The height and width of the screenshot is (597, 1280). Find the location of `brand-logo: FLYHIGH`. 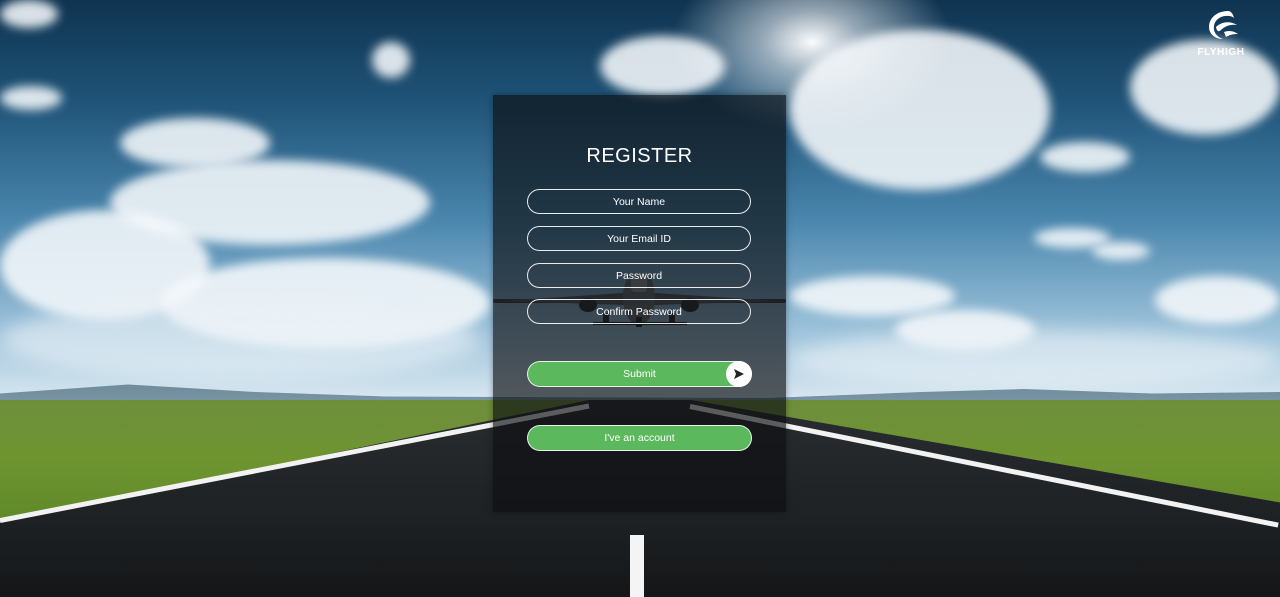

brand-logo: FLYHIGH is located at coordinates (1221, 33).